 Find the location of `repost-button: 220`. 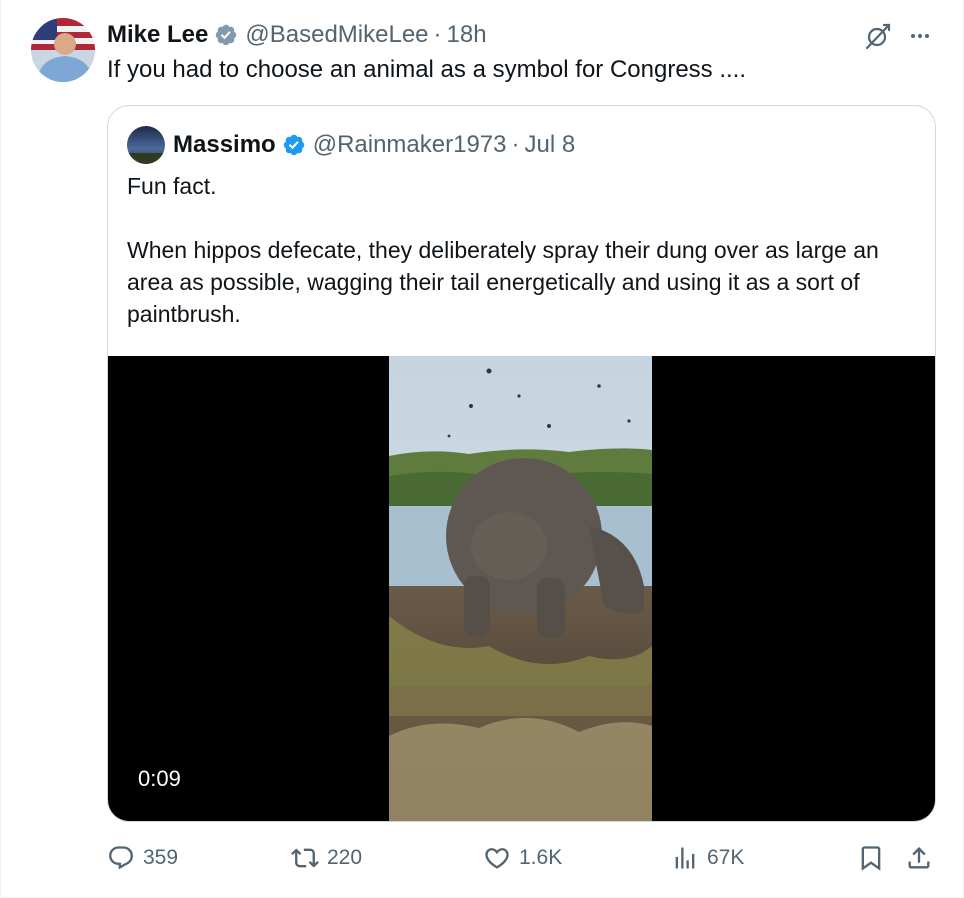

repost-button: 220 is located at coordinates (326, 858).